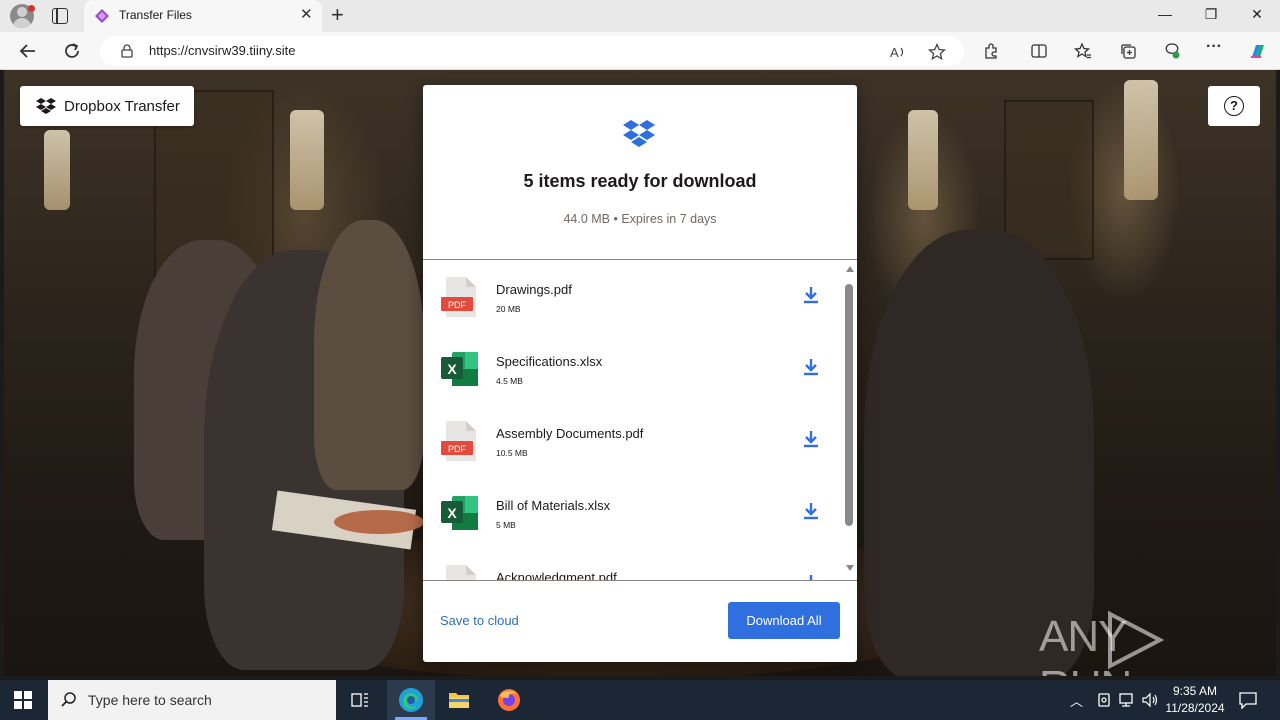 This screenshot has width=1280, height=720. Describe the element at coordinates (479, 620) in the screenshot. I see `save-to-cloud-link: Save to cloud` at that location.